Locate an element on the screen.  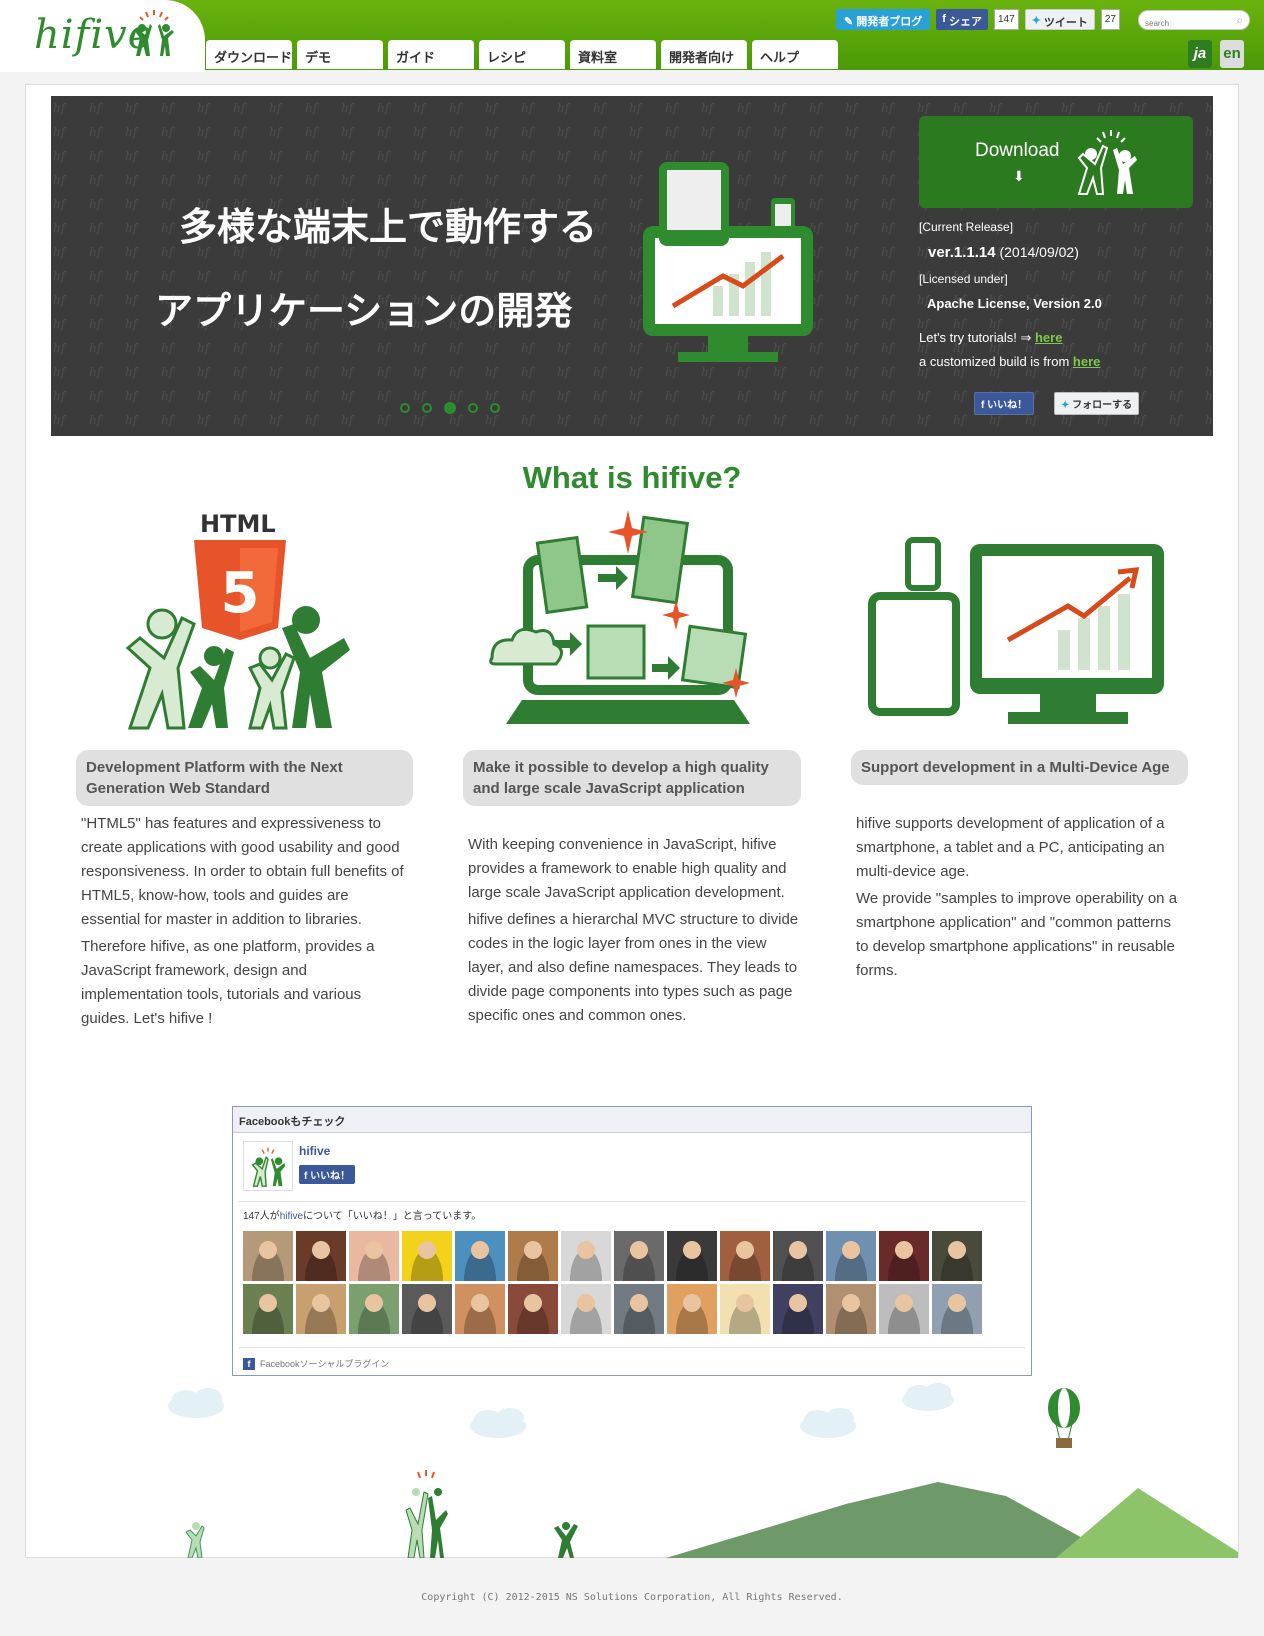
hifive-page-avatar is located at coordinates (268, 1166).